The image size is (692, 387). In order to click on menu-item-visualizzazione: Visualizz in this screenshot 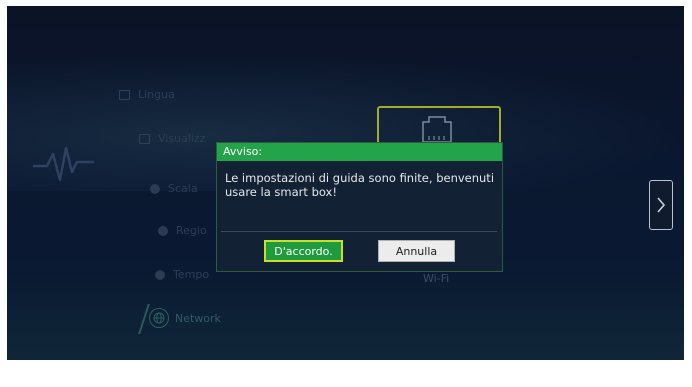, I will do `click(172, 138)`.